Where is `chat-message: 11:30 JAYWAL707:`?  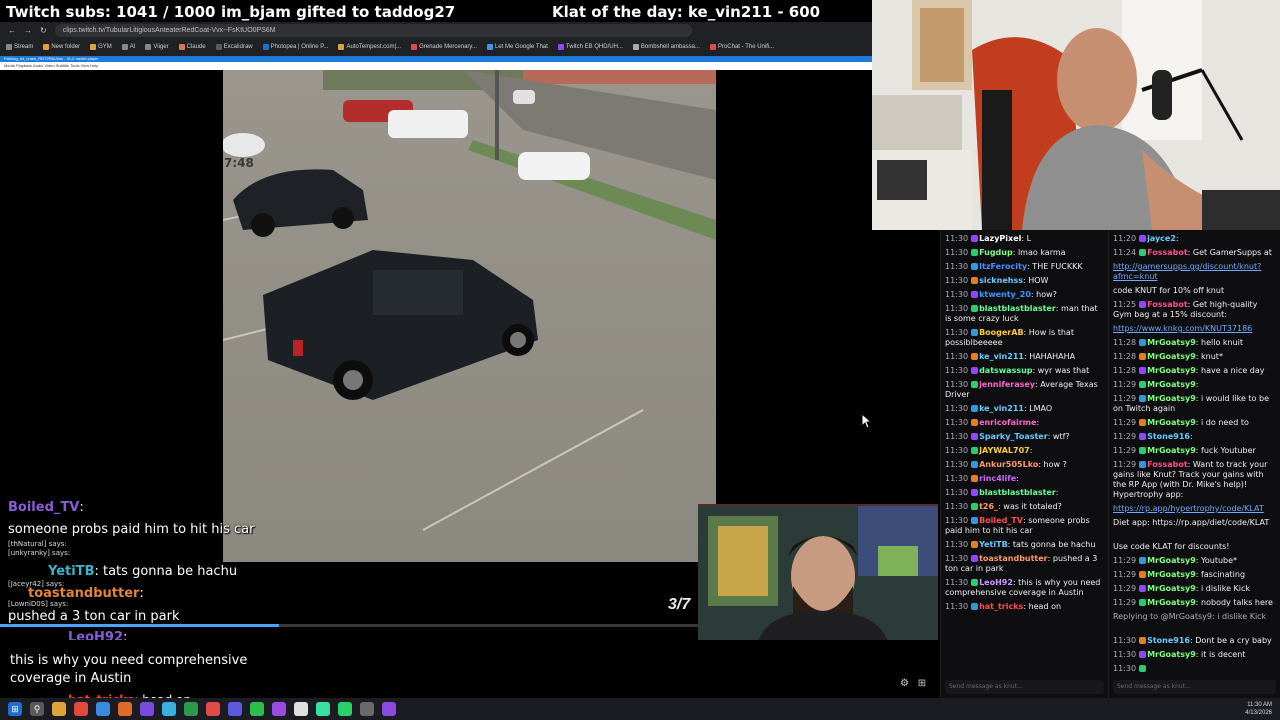 chat-message: 11:30 JAYWAL707: is located at coordinates (1024, 451).